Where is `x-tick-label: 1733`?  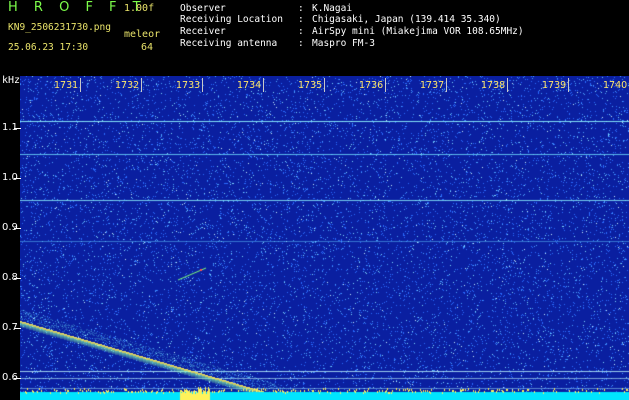 x-tick-label: 1733 is located at coordinates (188, 85).